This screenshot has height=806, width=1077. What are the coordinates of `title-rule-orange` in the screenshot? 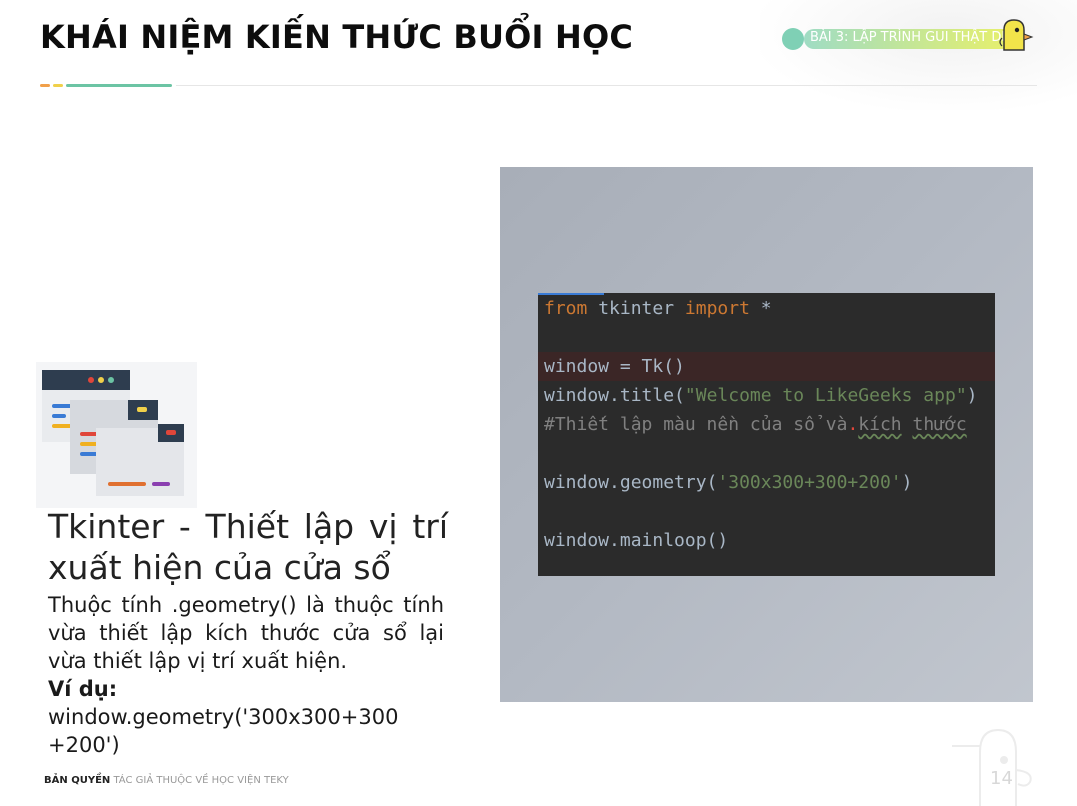 It's located at (45, 85).